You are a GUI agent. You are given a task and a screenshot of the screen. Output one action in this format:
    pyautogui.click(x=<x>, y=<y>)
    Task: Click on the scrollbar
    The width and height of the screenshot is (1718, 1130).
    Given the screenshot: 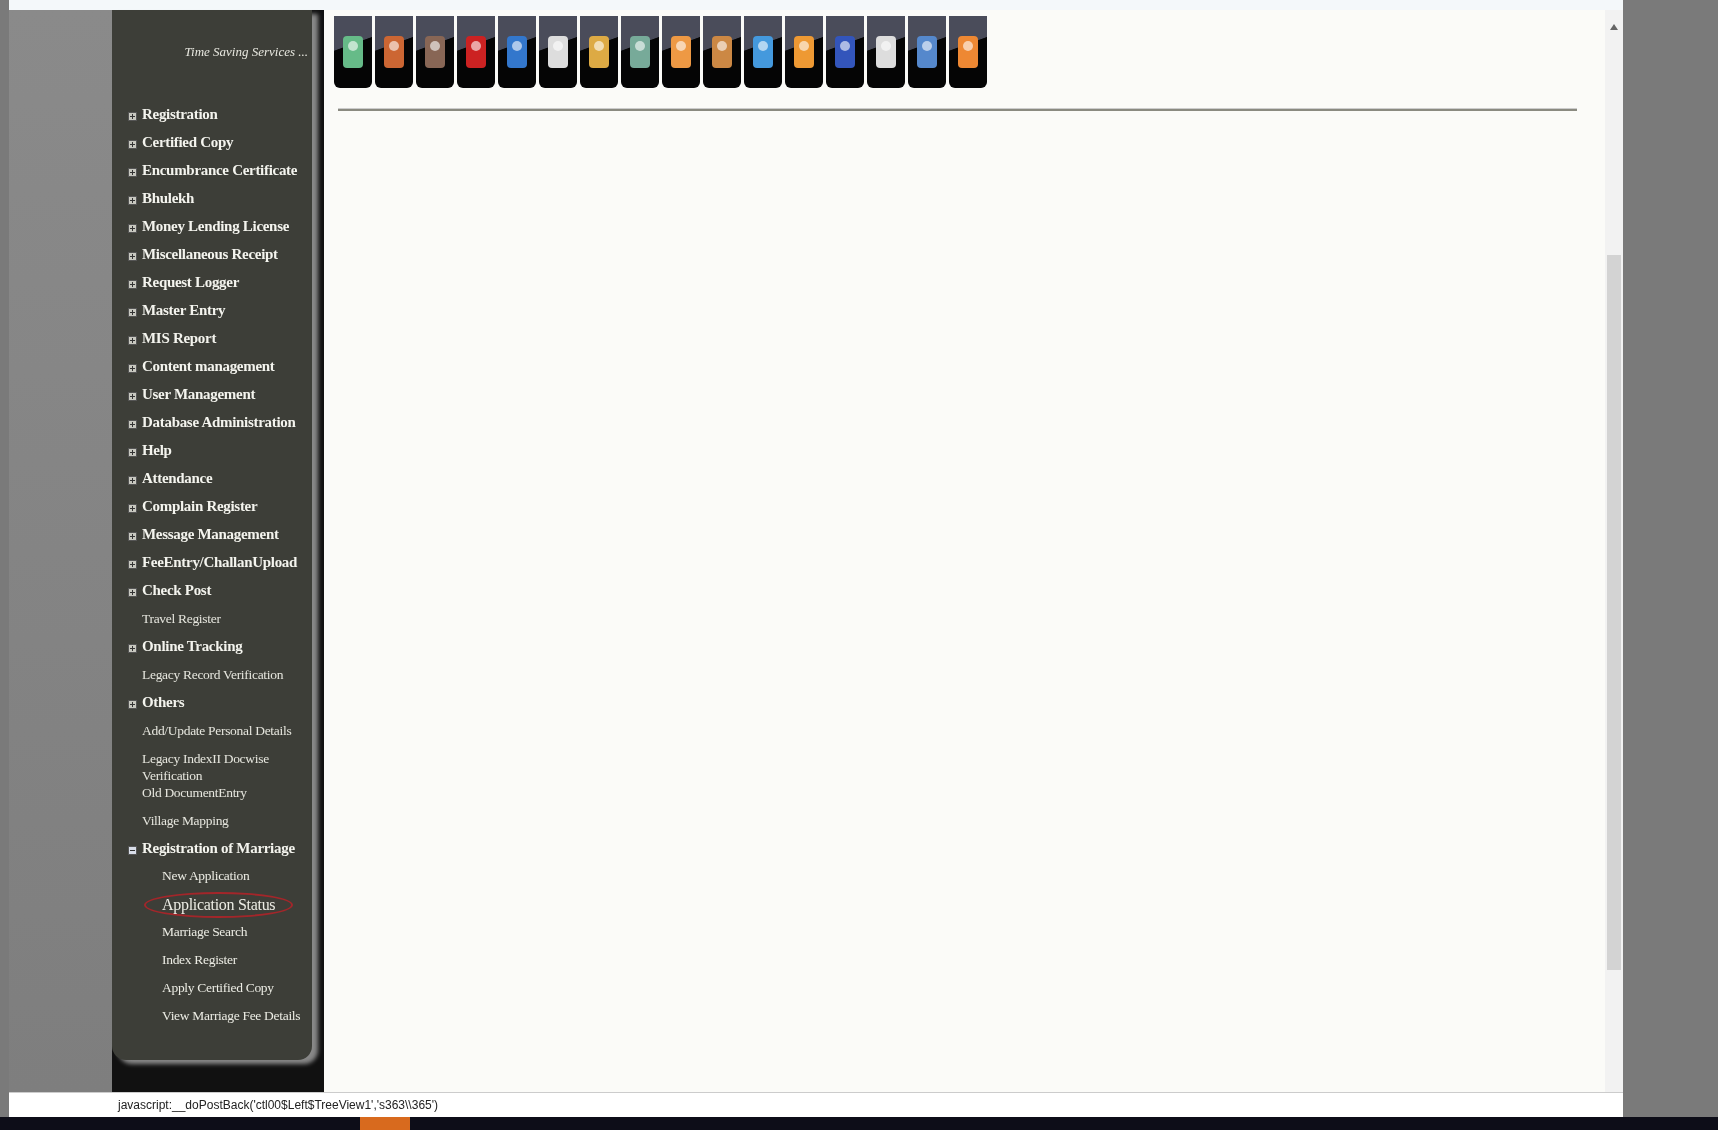 What is the action you would take?
    pyautogui.click(x=1614, y=551)
    